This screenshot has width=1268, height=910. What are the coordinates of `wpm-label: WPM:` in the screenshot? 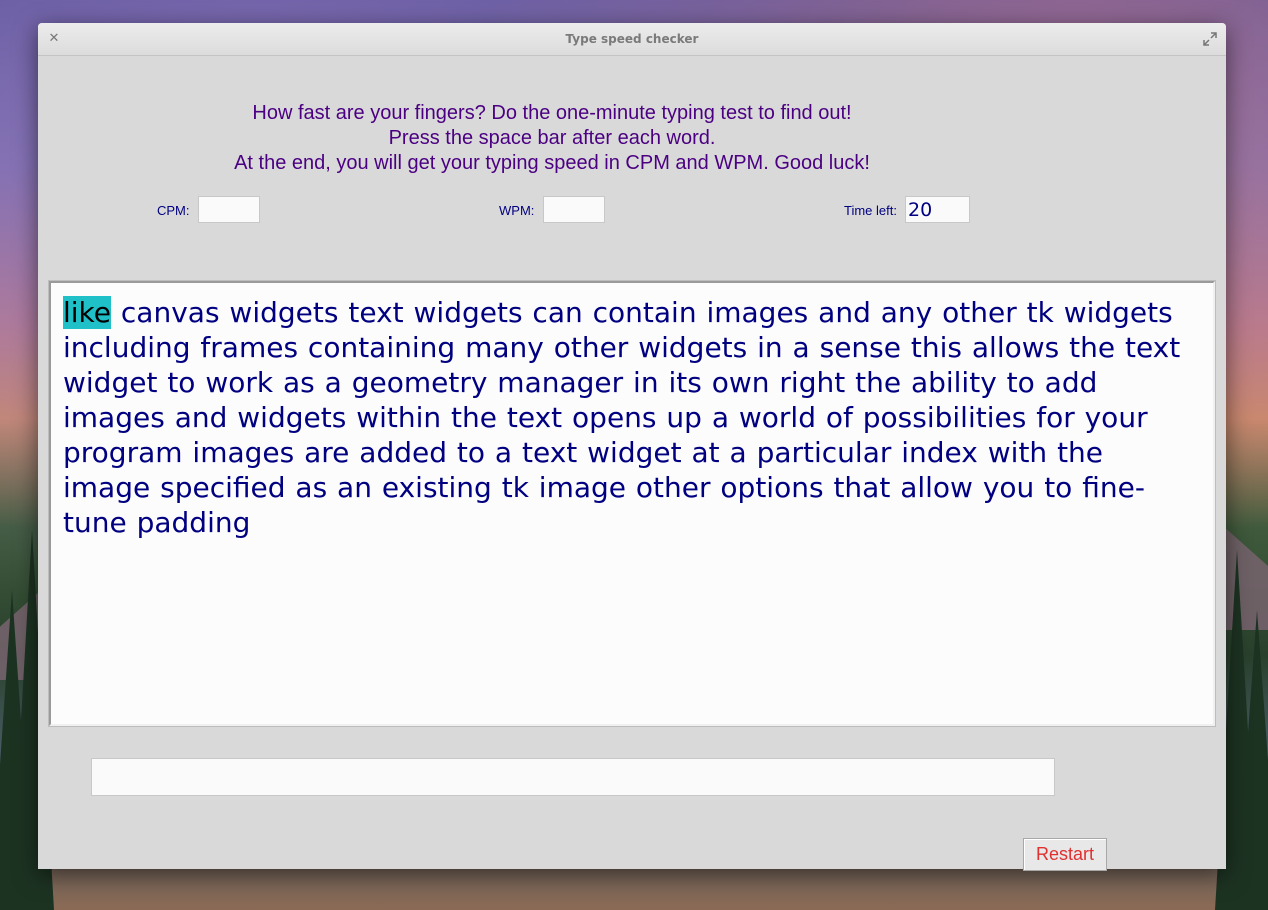 It's located at (517, 210).